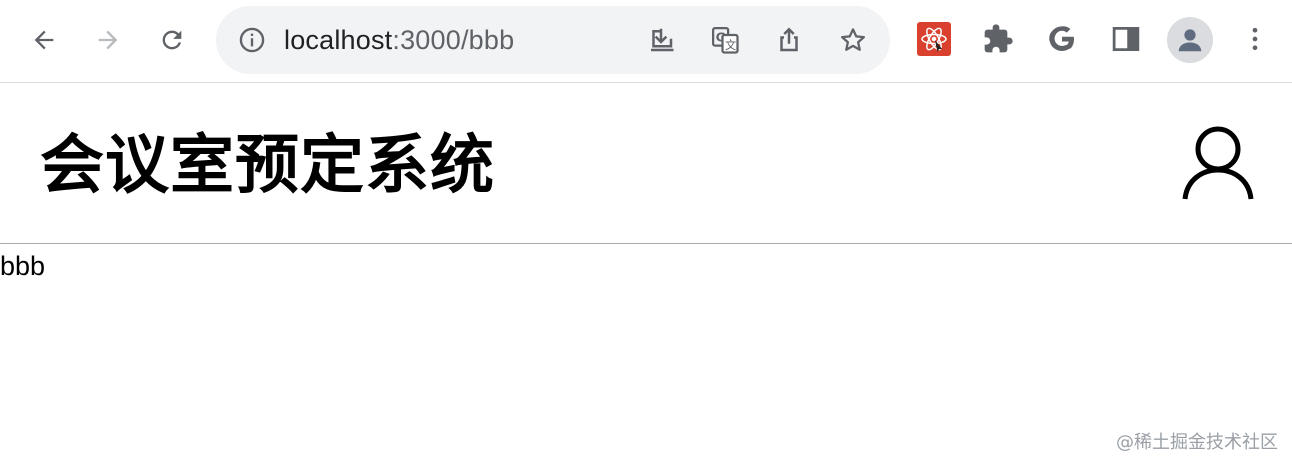  I want to click on more-vert-icon, so click(1255, 39).